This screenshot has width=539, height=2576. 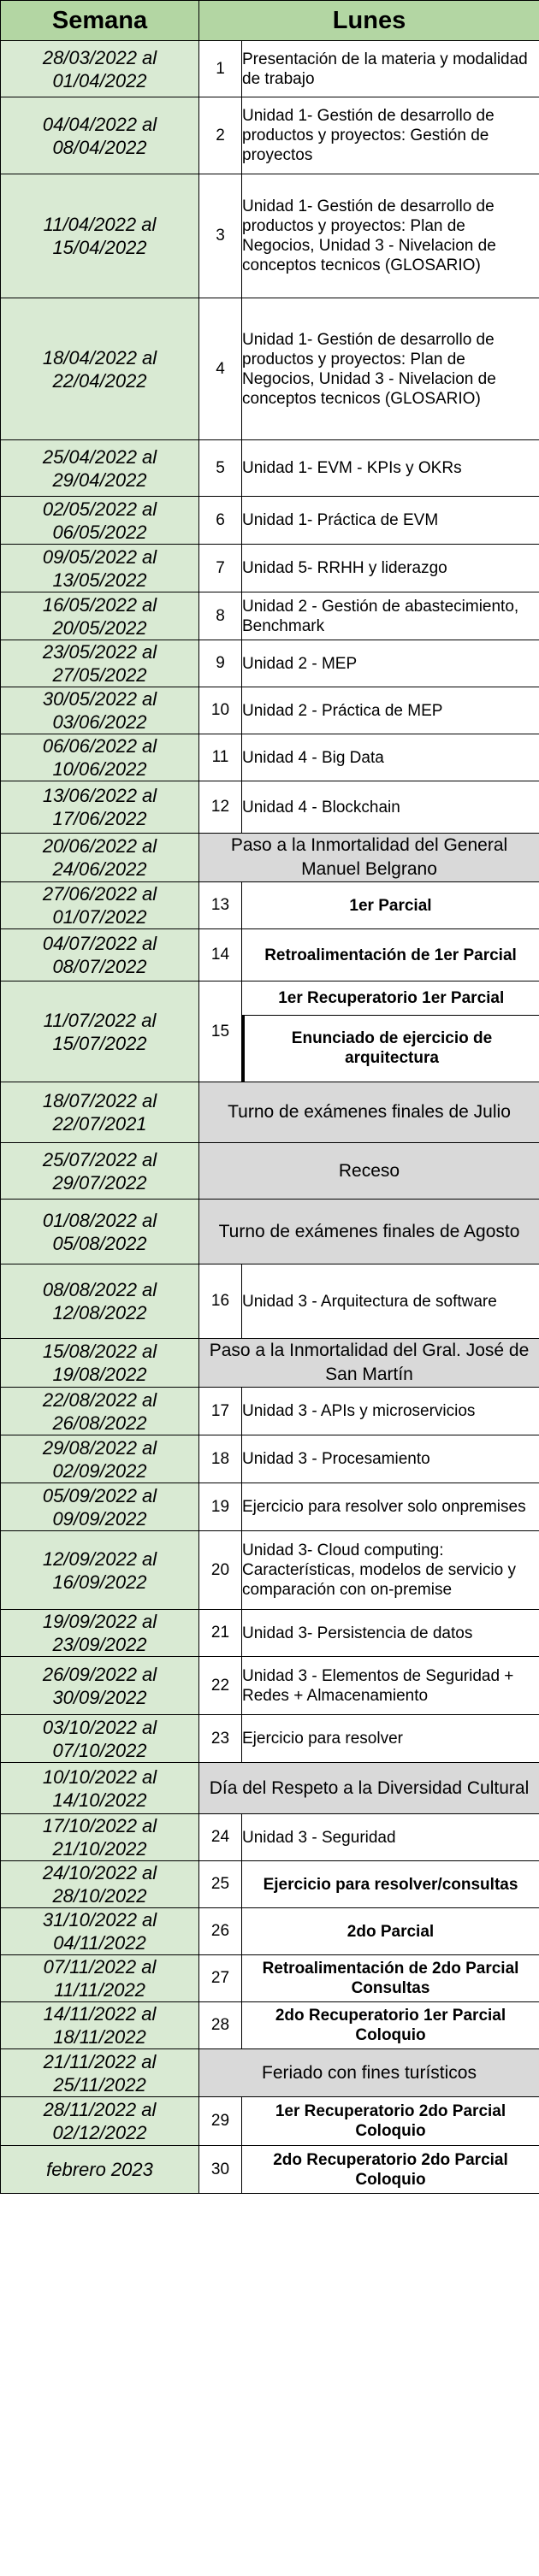 I want to click on table-row: 23/05/2022 al 27/05/2022 9 Unidad 2 - MEP, so click(x=269, y=663).